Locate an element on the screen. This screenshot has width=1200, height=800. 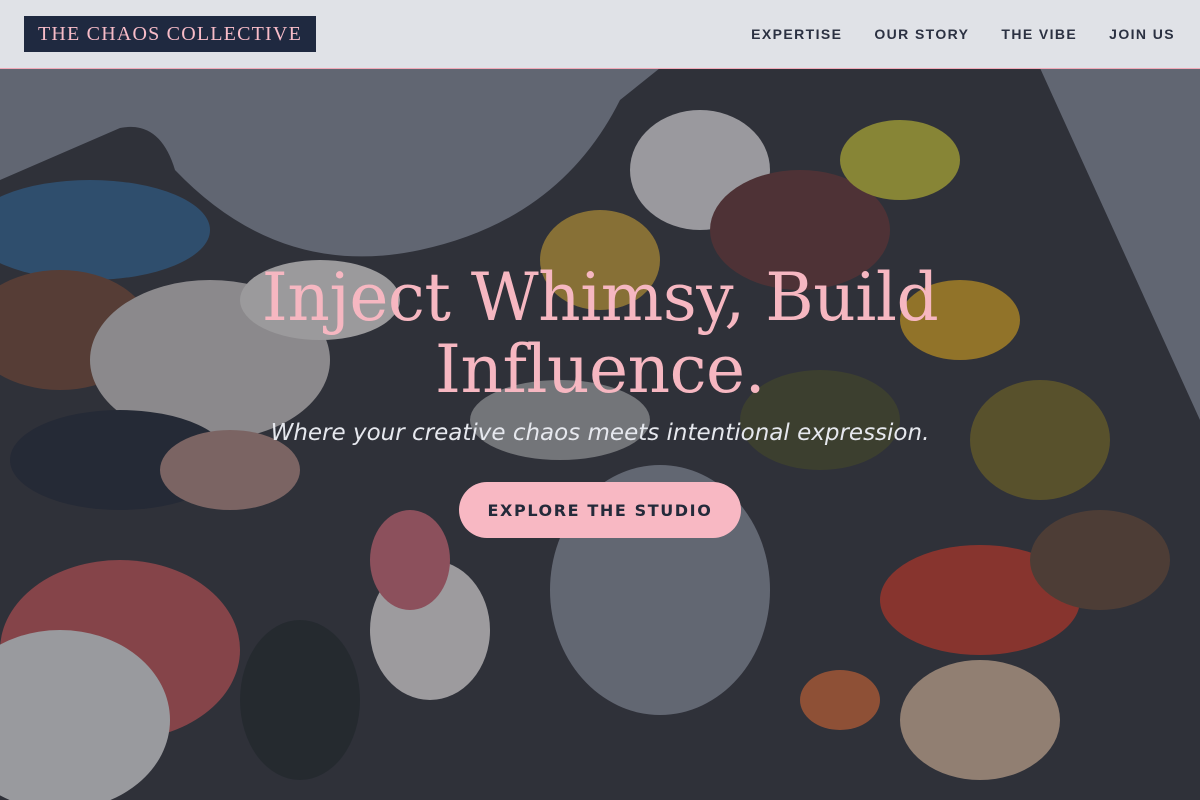
nav-link-our-story: OUR STORY is located at coordinates (921, 34).